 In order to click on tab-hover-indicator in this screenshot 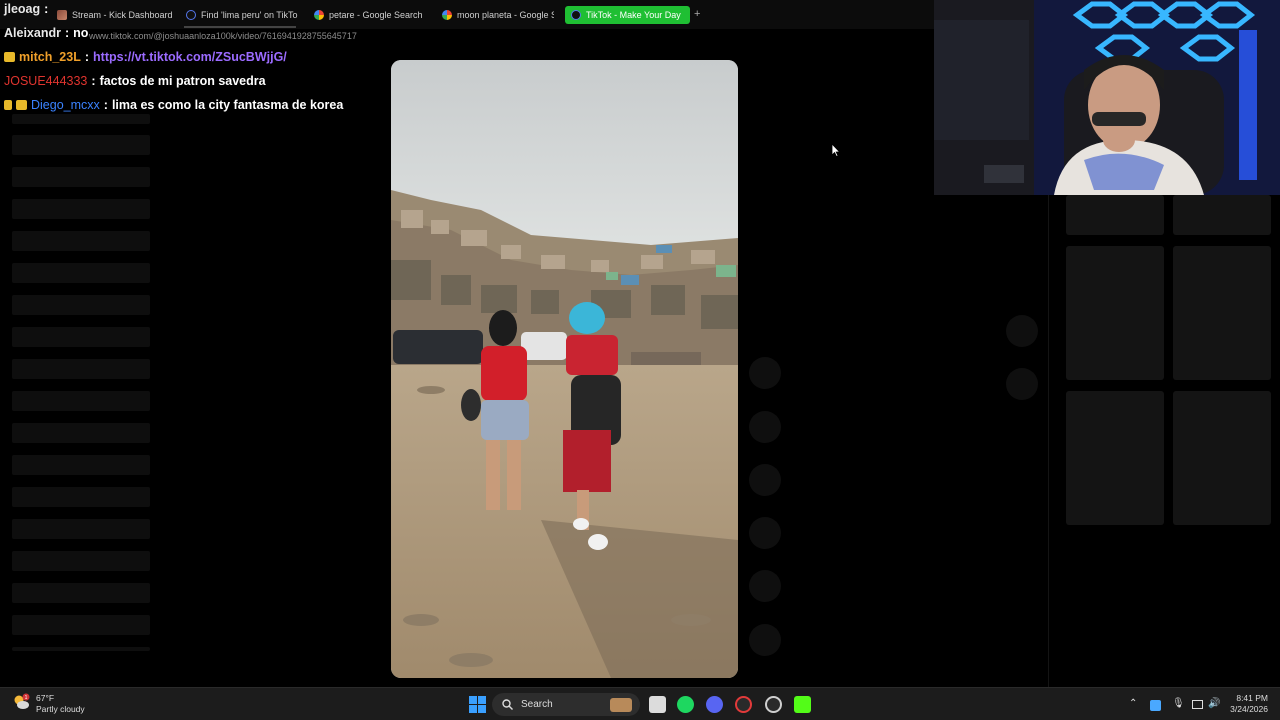, I will do `click(240, 27)`.